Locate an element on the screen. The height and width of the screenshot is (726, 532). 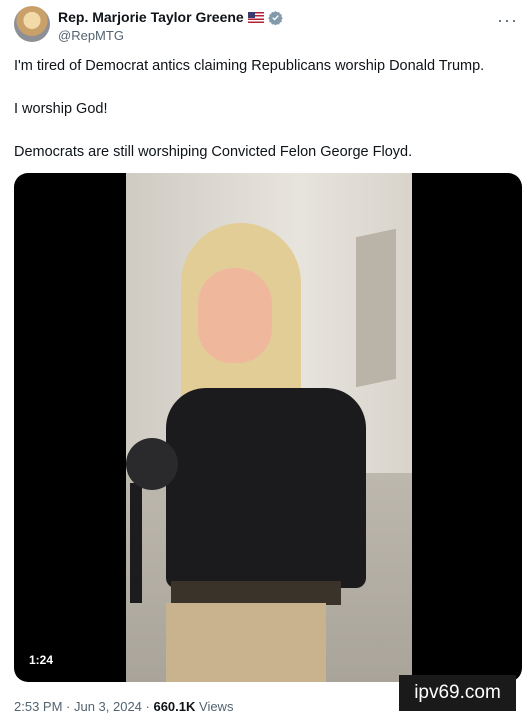
avatar is located at coordinates (32, 24).